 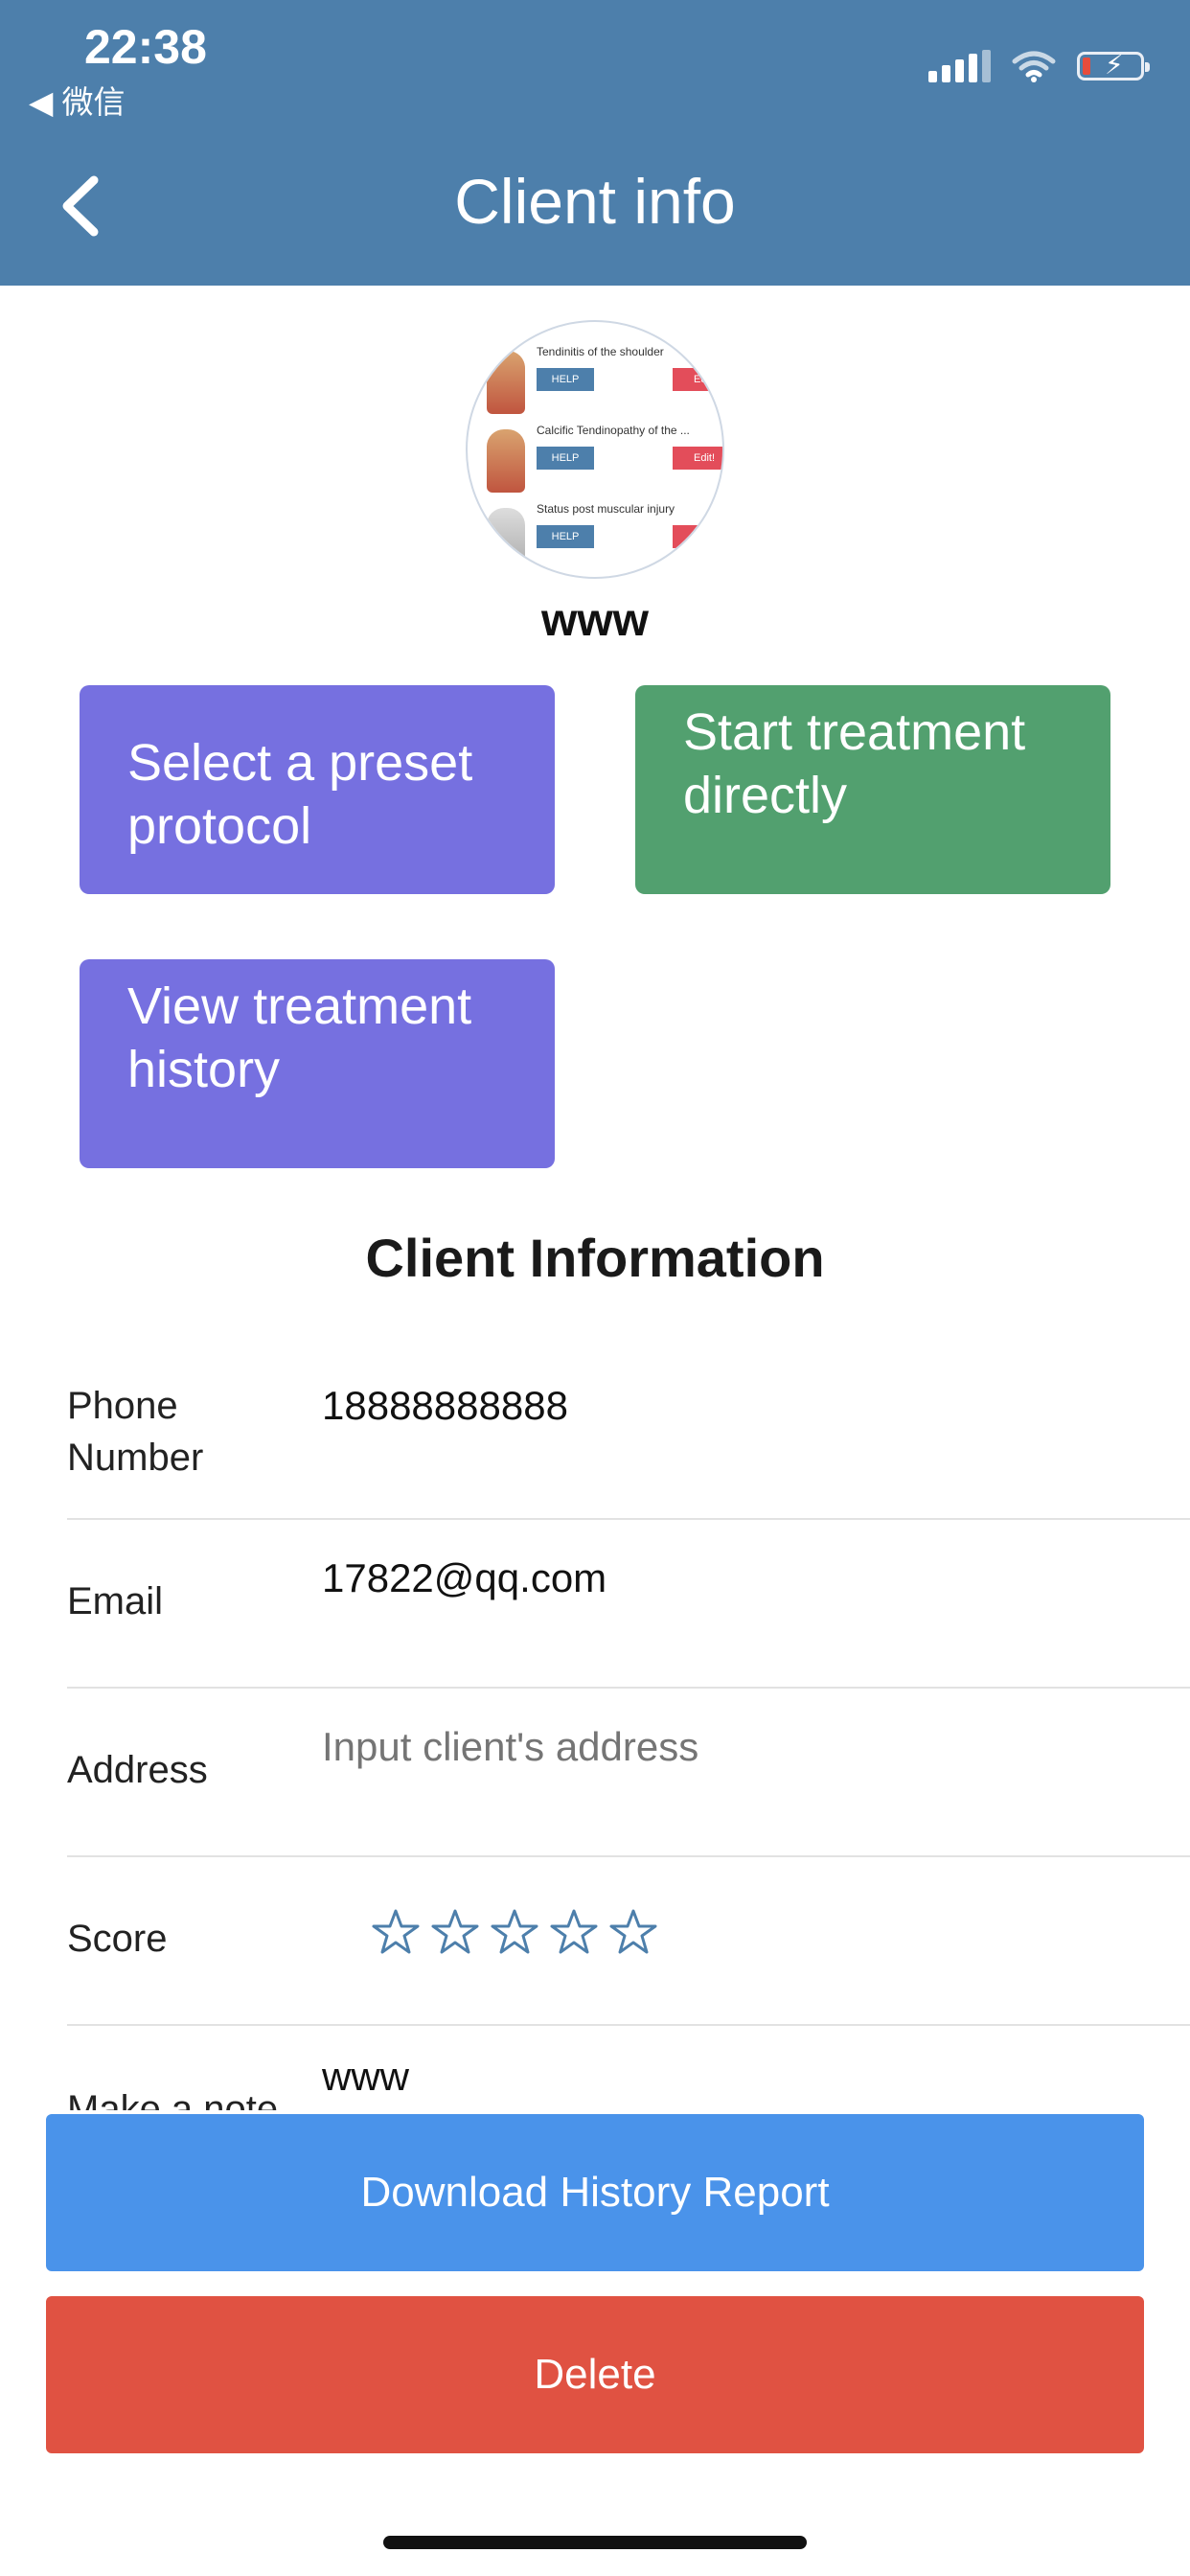 I want to click on avatar-row-text: Status post muscular injury, so click(x=606, y=509).